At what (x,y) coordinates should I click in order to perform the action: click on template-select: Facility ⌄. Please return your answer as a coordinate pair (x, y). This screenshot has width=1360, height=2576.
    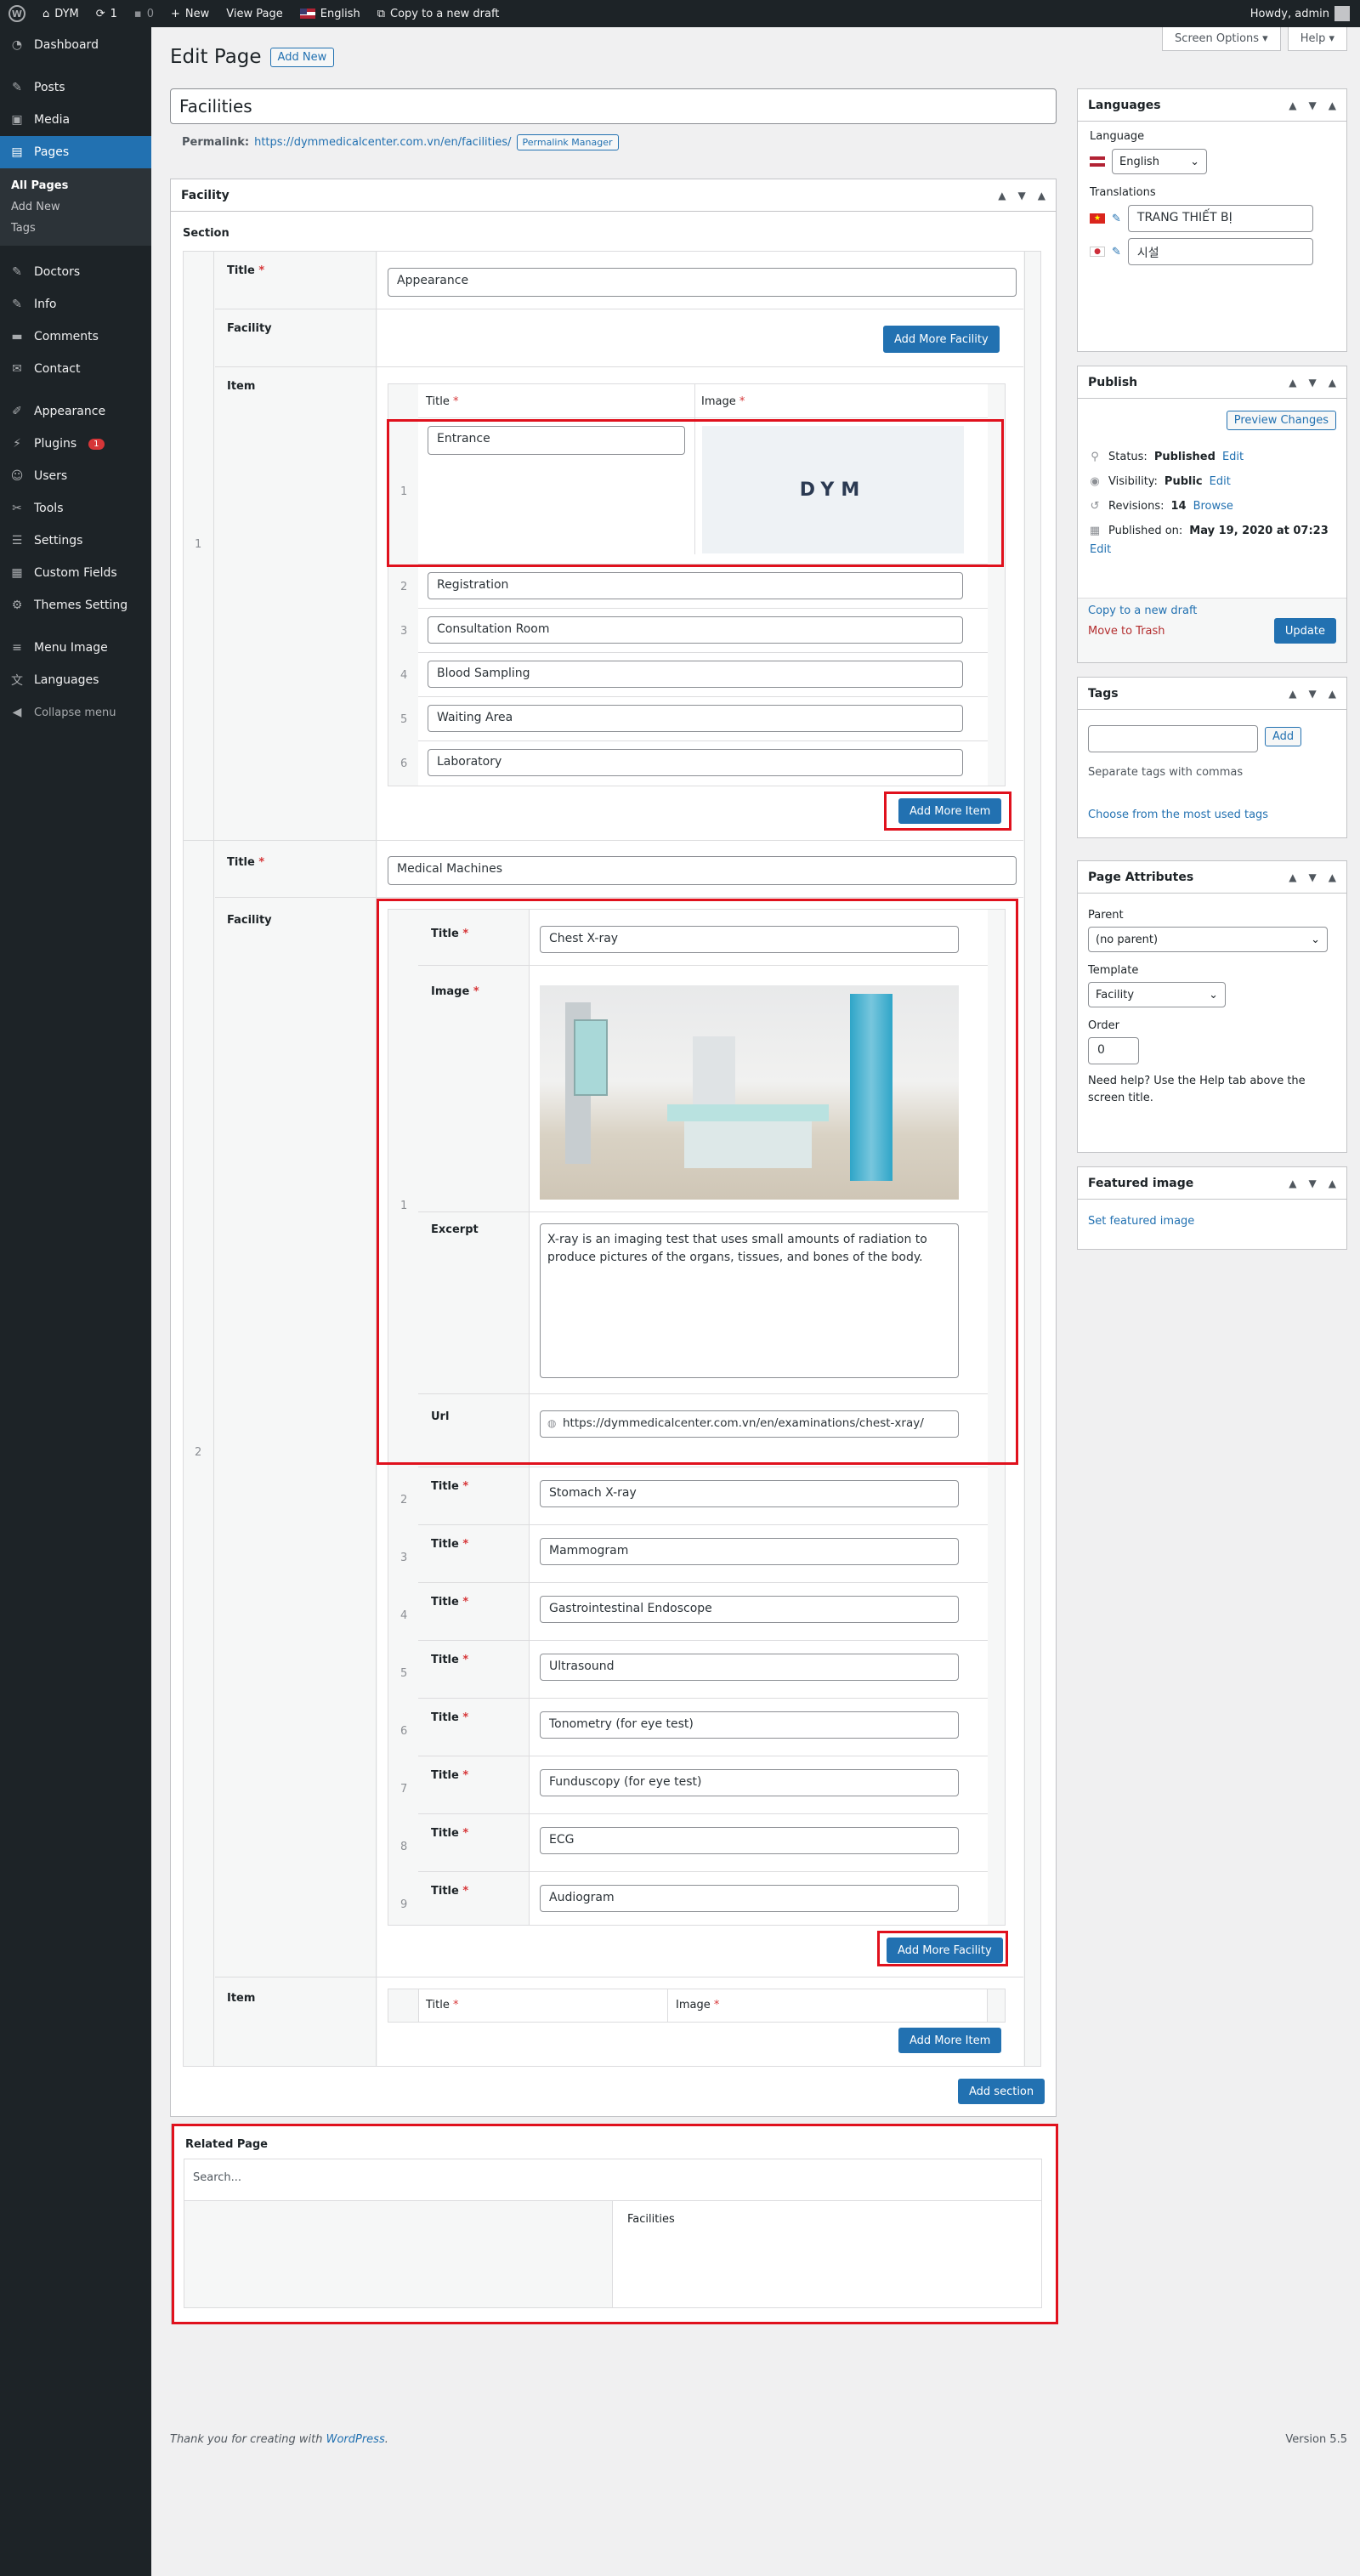
    Looking at the image, I should click on (1157, 995).